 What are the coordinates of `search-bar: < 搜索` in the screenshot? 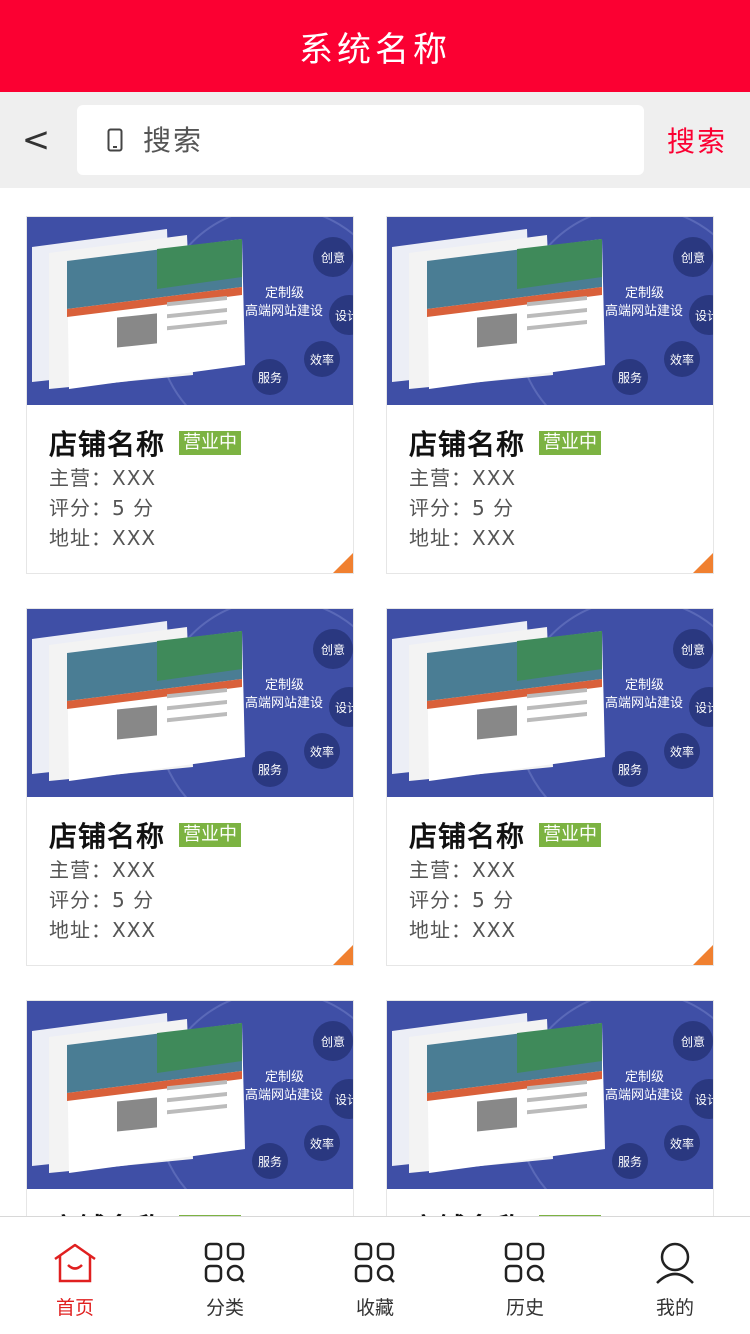 It's located at (375, 140).